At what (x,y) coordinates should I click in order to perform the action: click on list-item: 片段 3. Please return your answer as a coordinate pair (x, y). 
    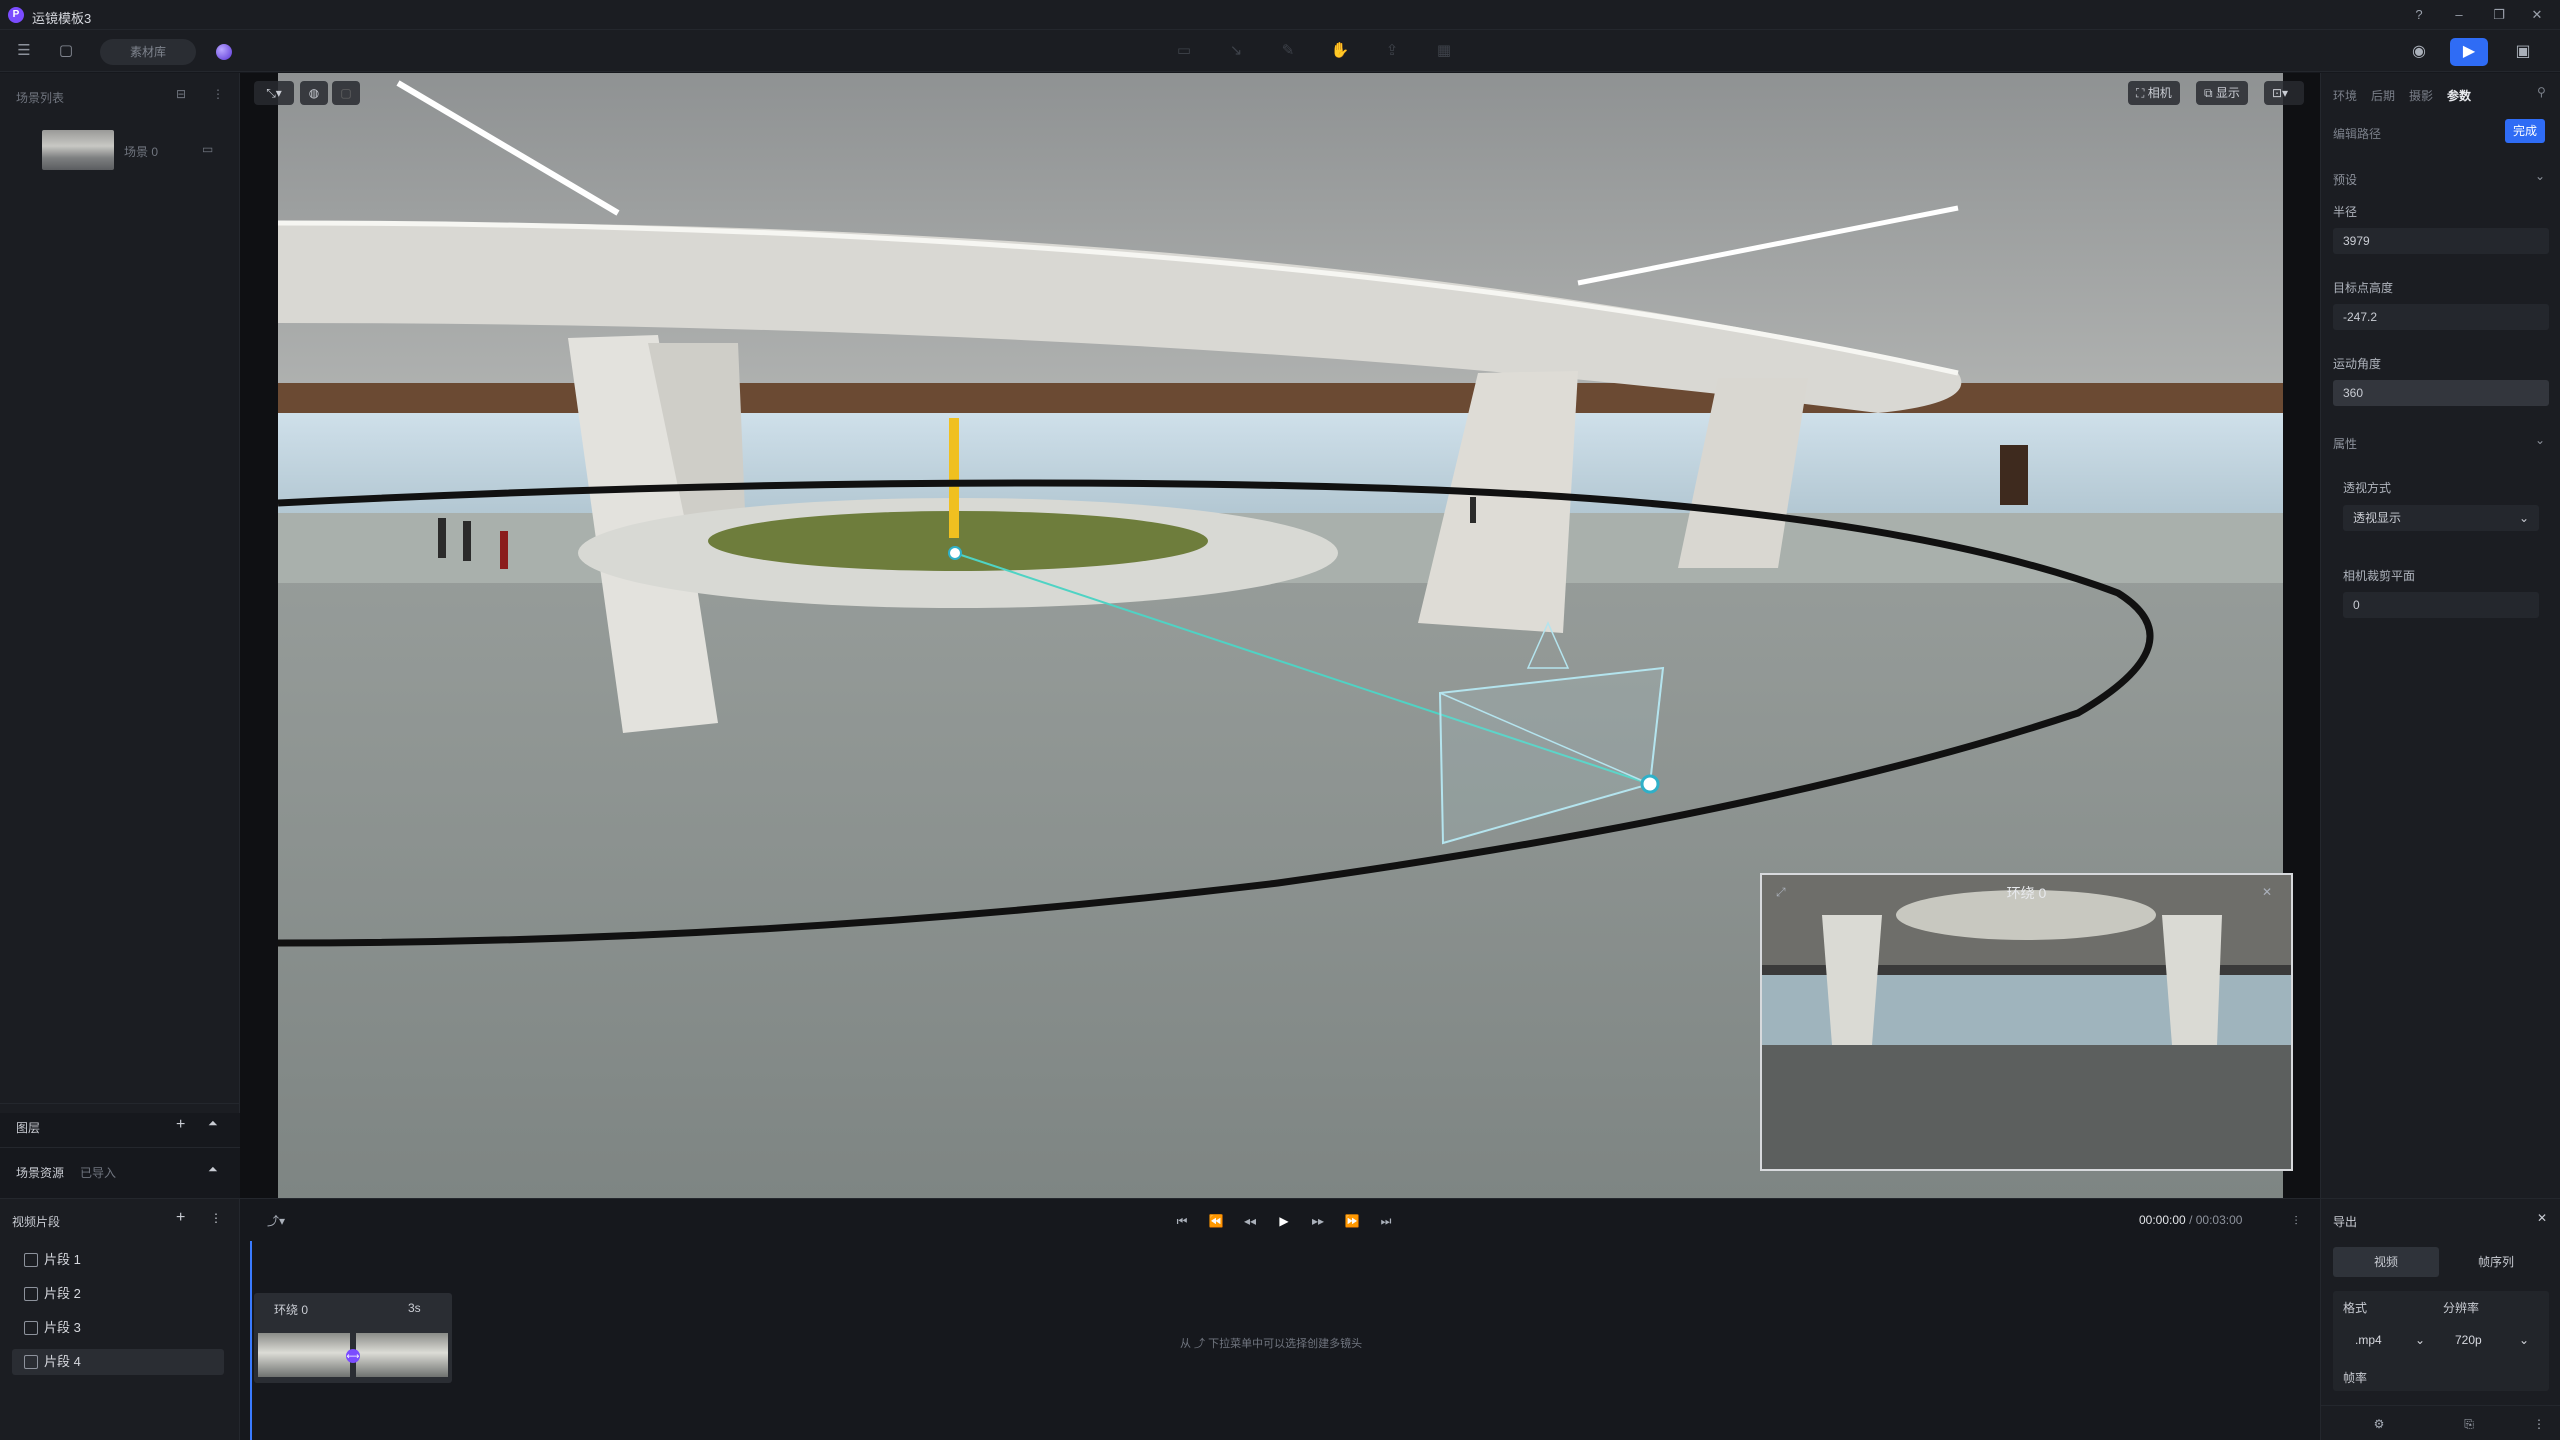
    Looking at the image, I should click on (118, 1328).